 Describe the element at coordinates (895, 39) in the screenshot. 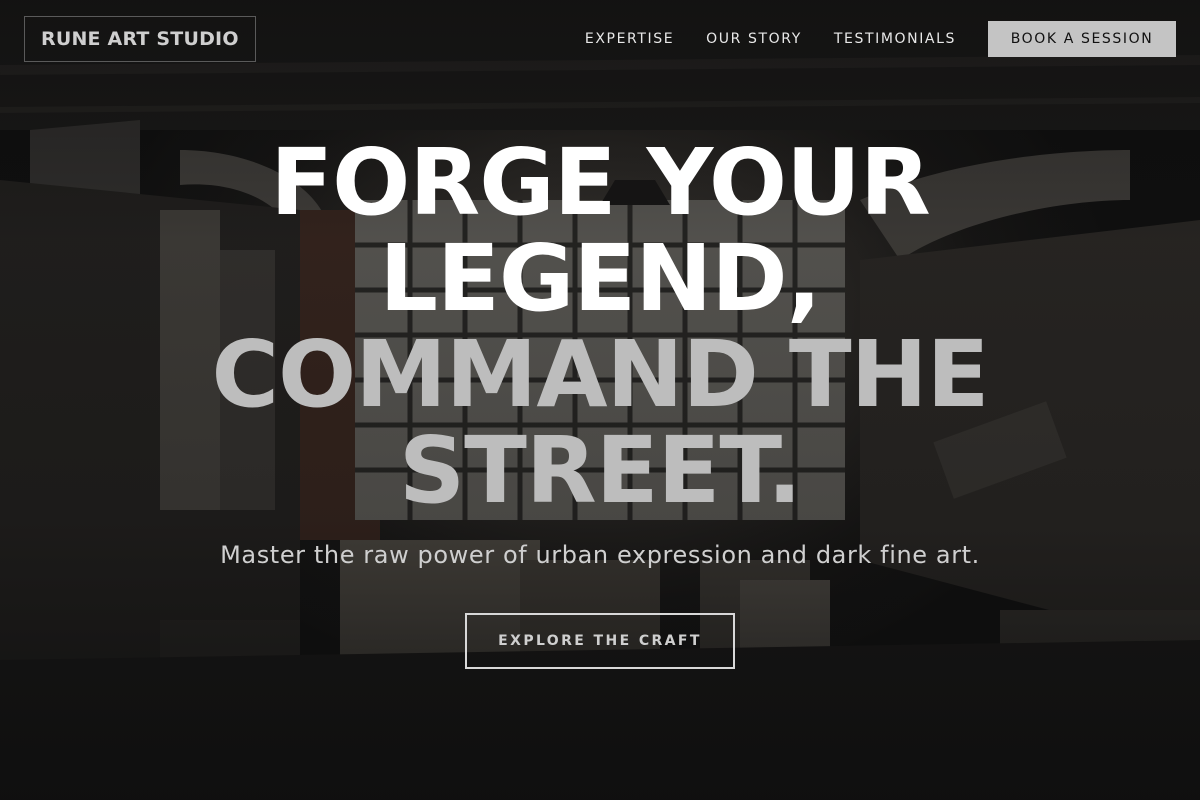

I see `nav-link-testimonials: TESTIMONIALS` at that location.